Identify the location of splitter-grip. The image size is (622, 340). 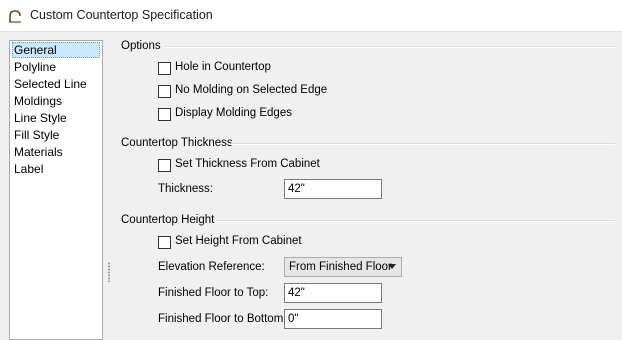
(109, 272).